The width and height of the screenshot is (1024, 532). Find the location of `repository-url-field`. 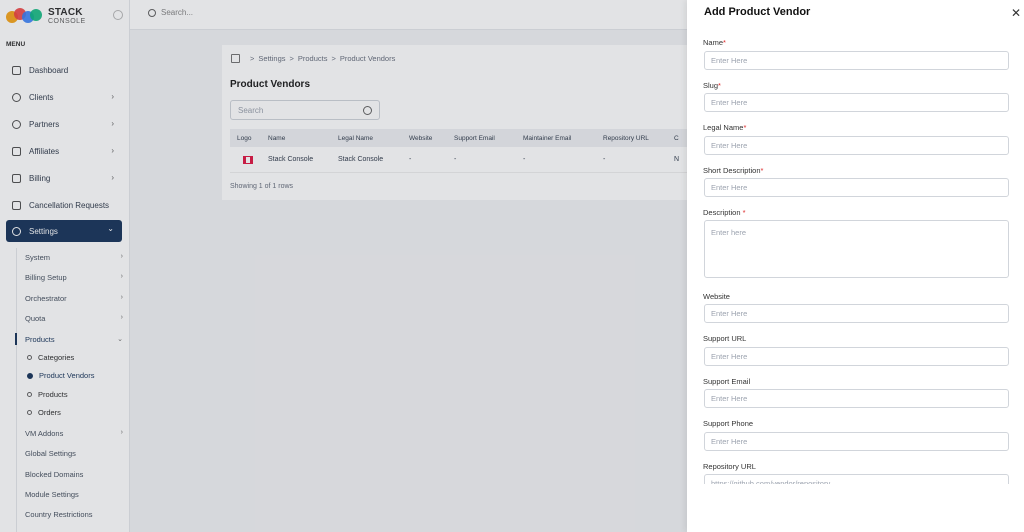

repository-url-field is located at coordinates (856, 479).